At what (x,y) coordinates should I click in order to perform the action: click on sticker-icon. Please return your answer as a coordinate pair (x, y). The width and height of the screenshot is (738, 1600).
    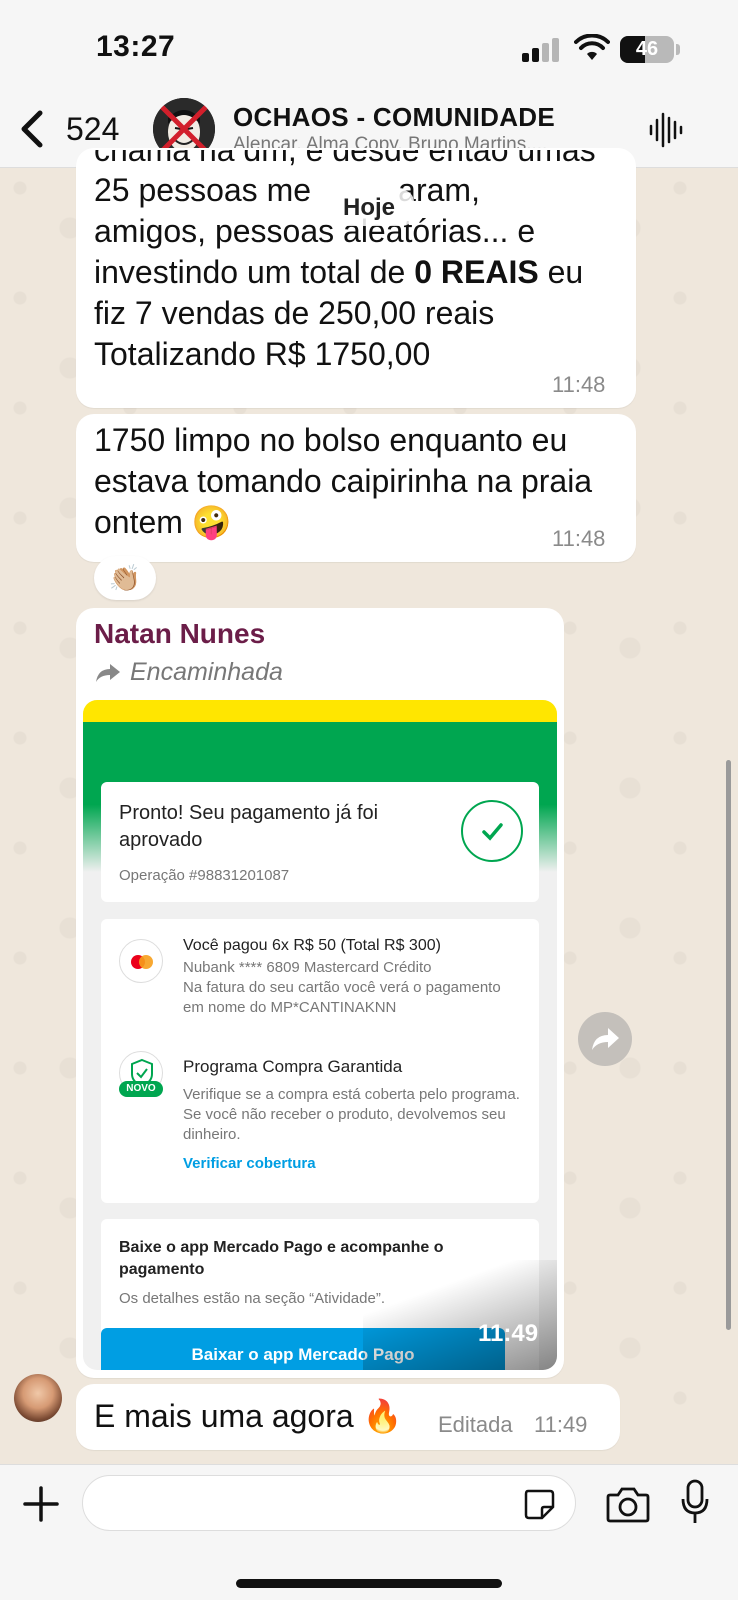
    Looking at the image, I should click on (539, 1504).